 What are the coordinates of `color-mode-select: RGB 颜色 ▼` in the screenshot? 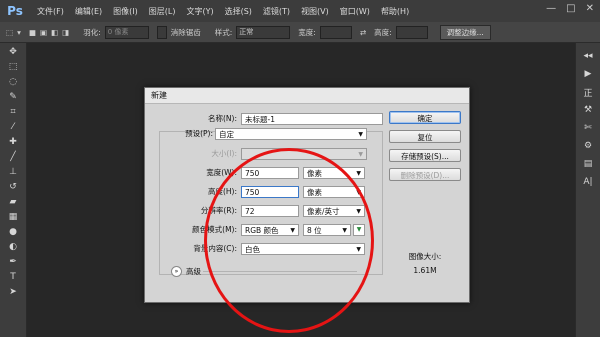 It's located at (270, 230).